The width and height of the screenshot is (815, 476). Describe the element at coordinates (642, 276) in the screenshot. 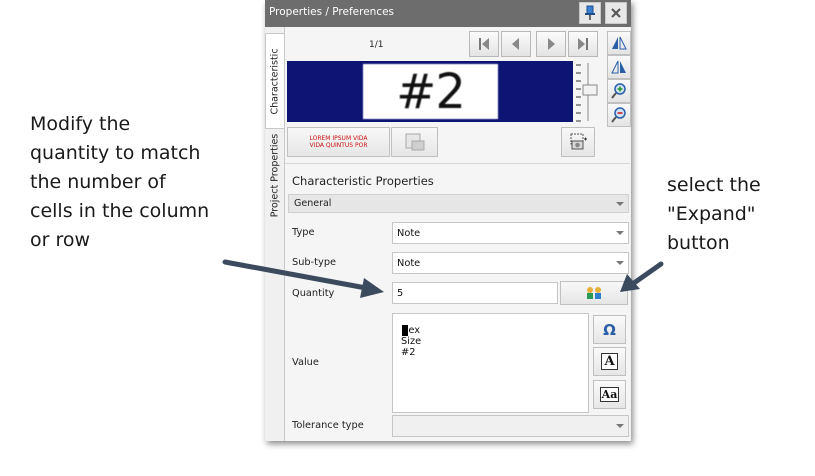

I see `arrow-to-expand-button` at that location.